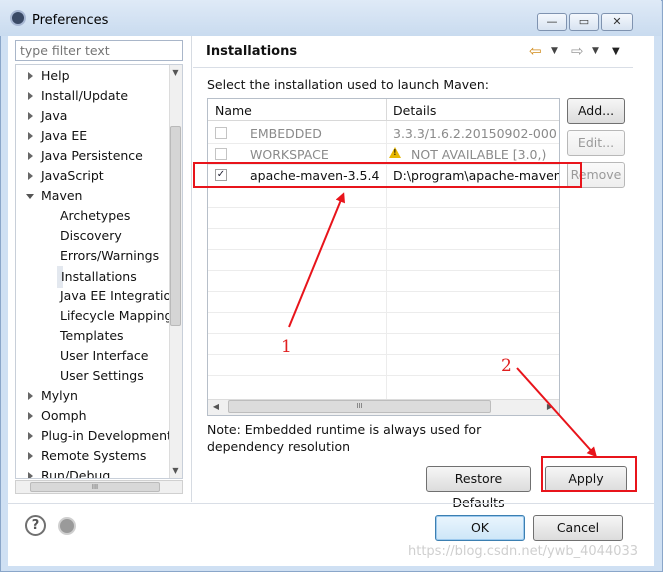 The image size is (663, 572). I want to click on watermark-text: https://blog.csdn.net/ywb_4044033, so click(523, 551).